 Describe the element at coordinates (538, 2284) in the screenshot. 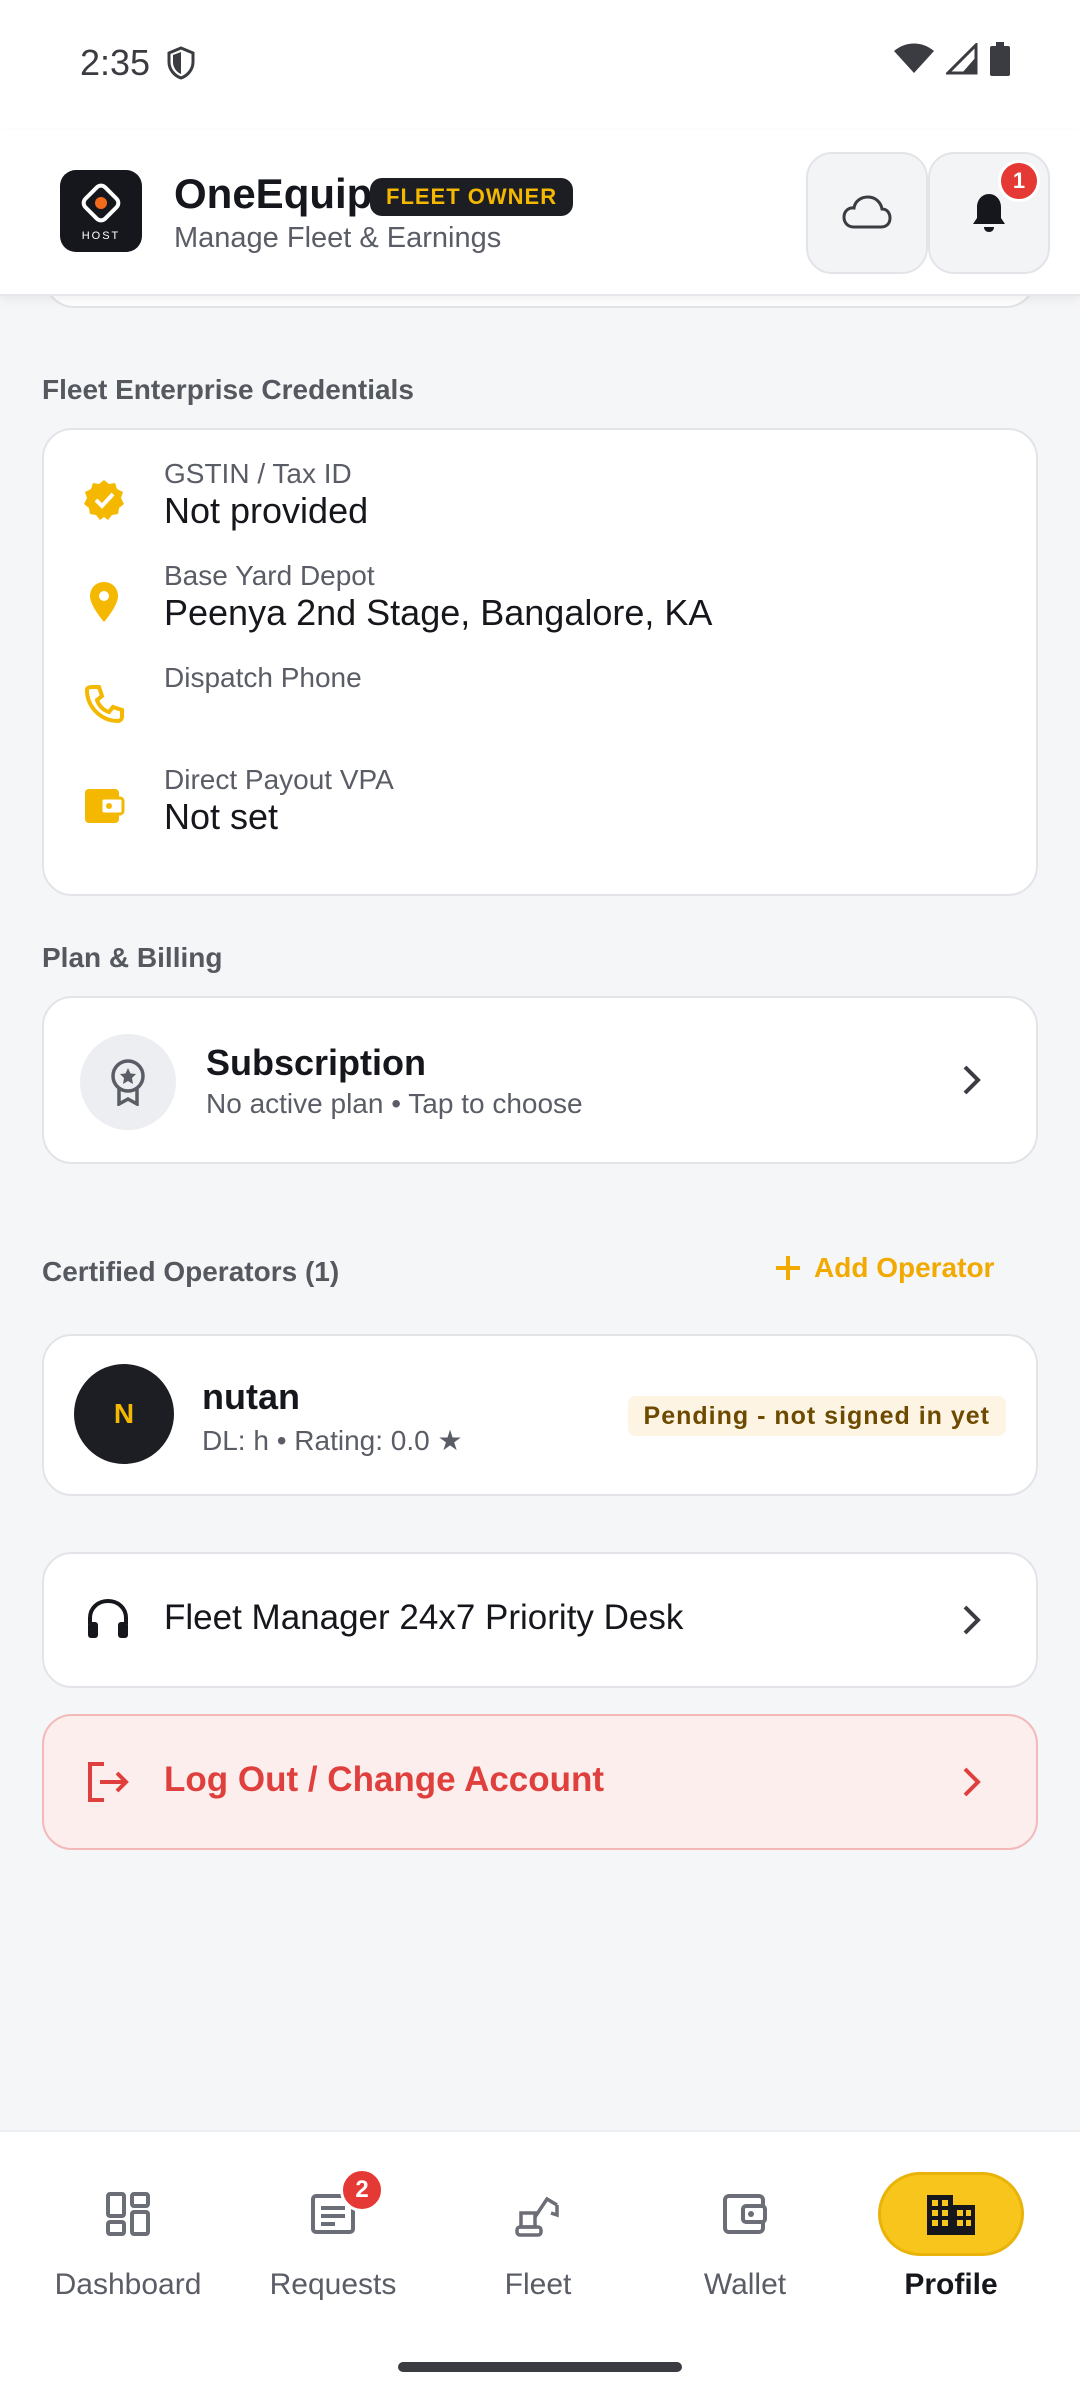

I see `nav-label: Fleet` at that location.